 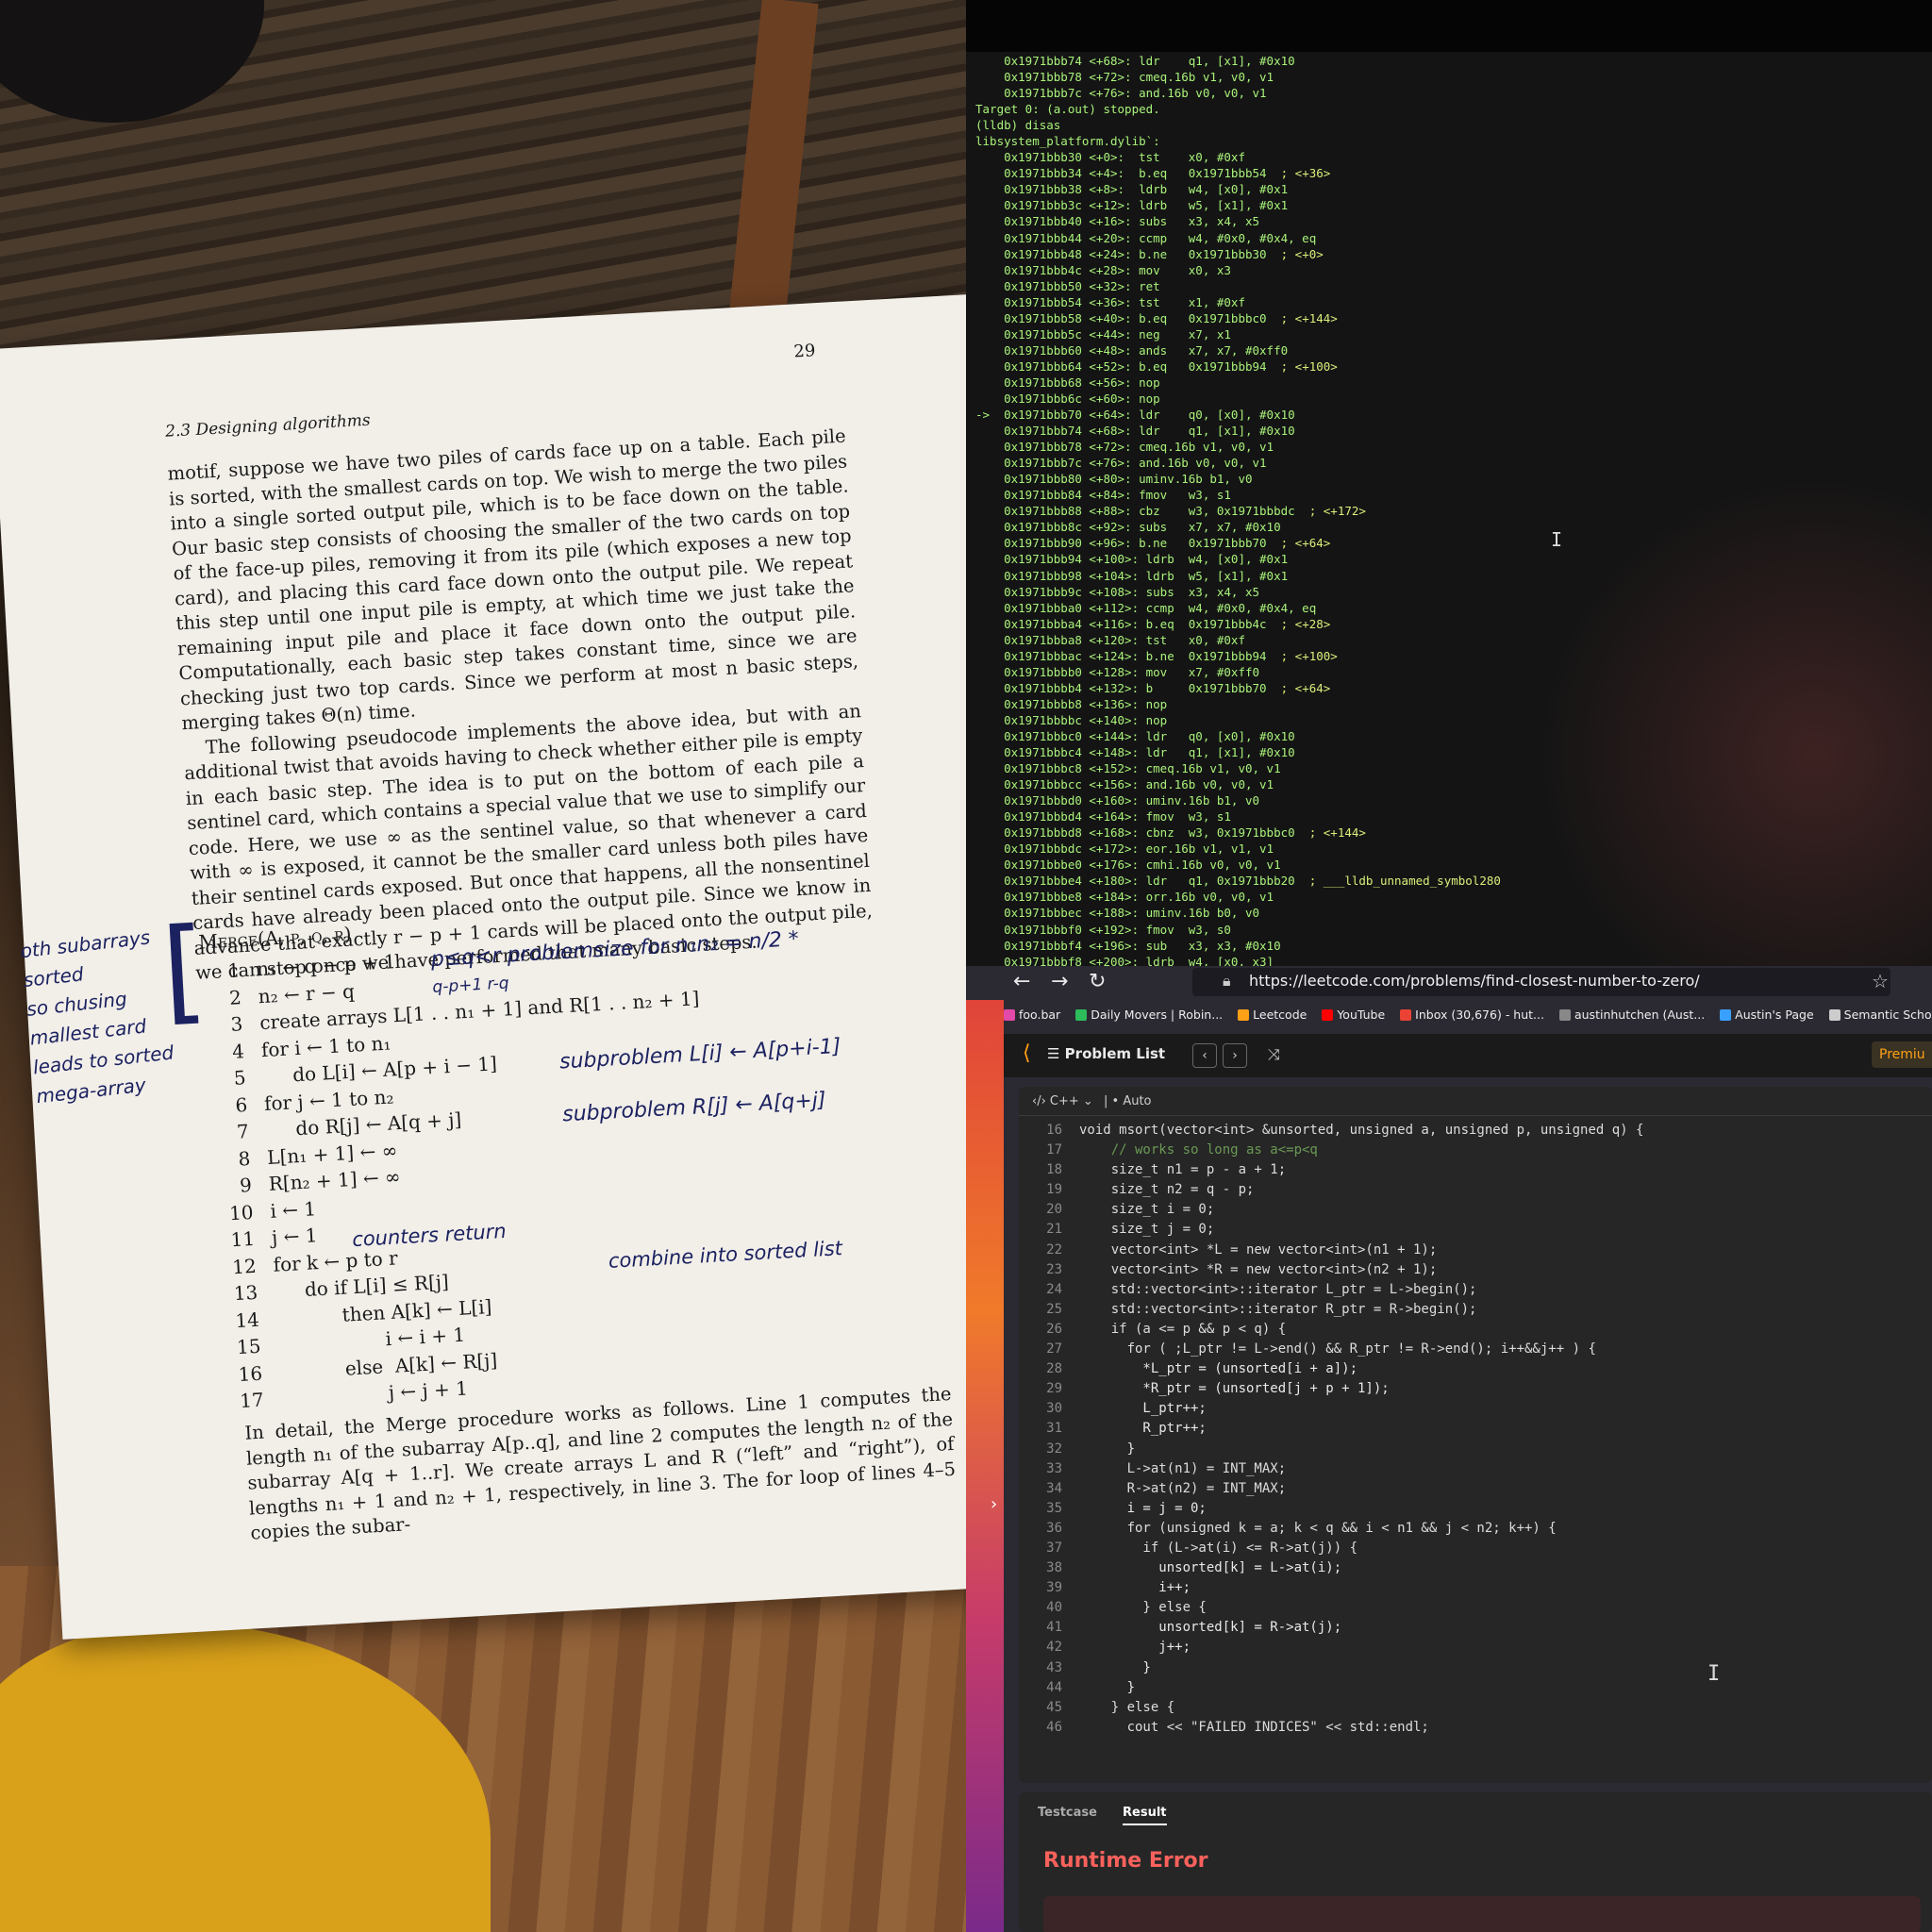 What do you see at coordinates (1331, 1608) in the screenshot?
I see `code-line: 40 } else {` at bounding box center [1331, 1608].